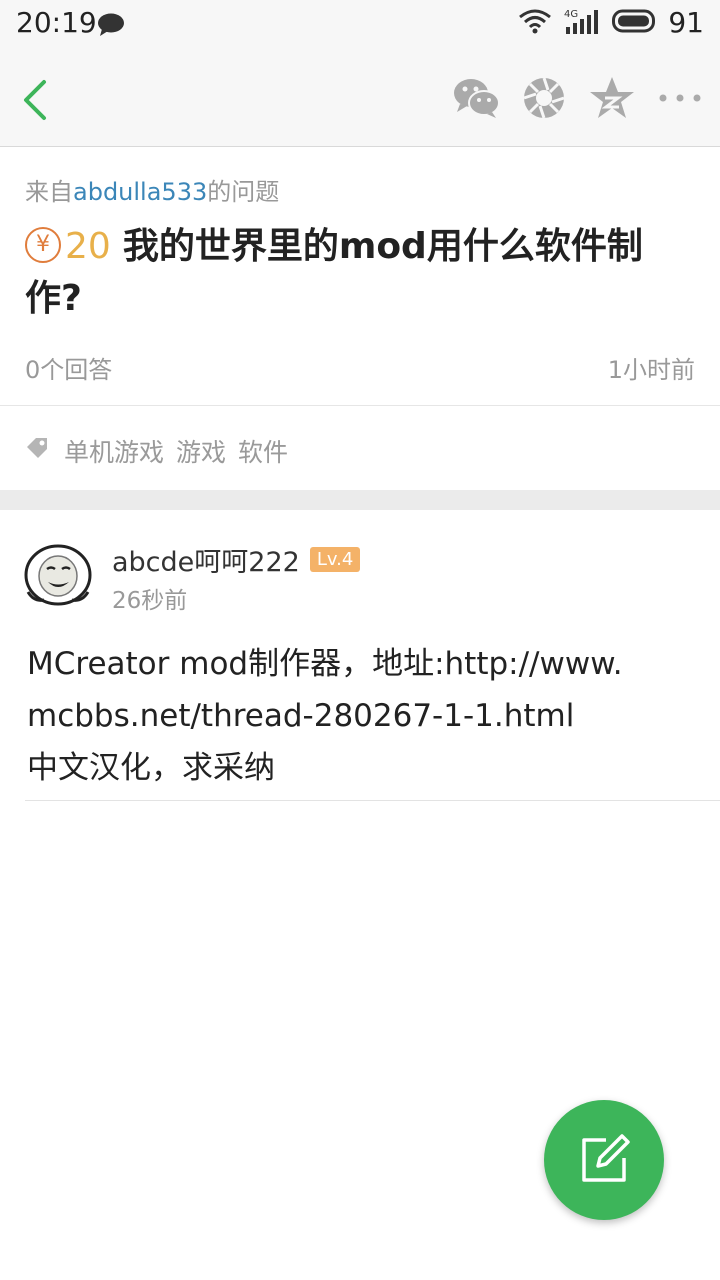 This screenshot has width=720, height=1280. I want to click on write-answer-button, so click(604, 1160).